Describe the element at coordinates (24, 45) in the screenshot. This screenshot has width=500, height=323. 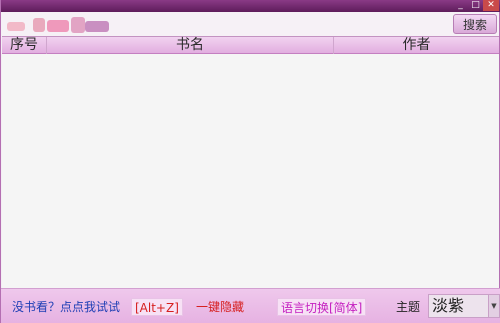
I see `column-header-seq: 序号` at that location.